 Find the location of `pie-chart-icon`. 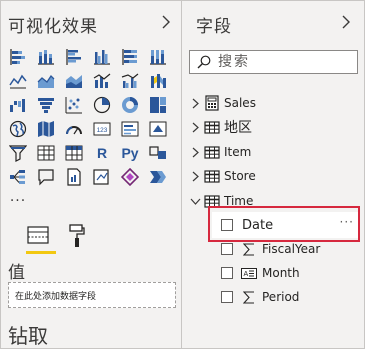

pie-chart-icon is located at coordinates (102, 105).